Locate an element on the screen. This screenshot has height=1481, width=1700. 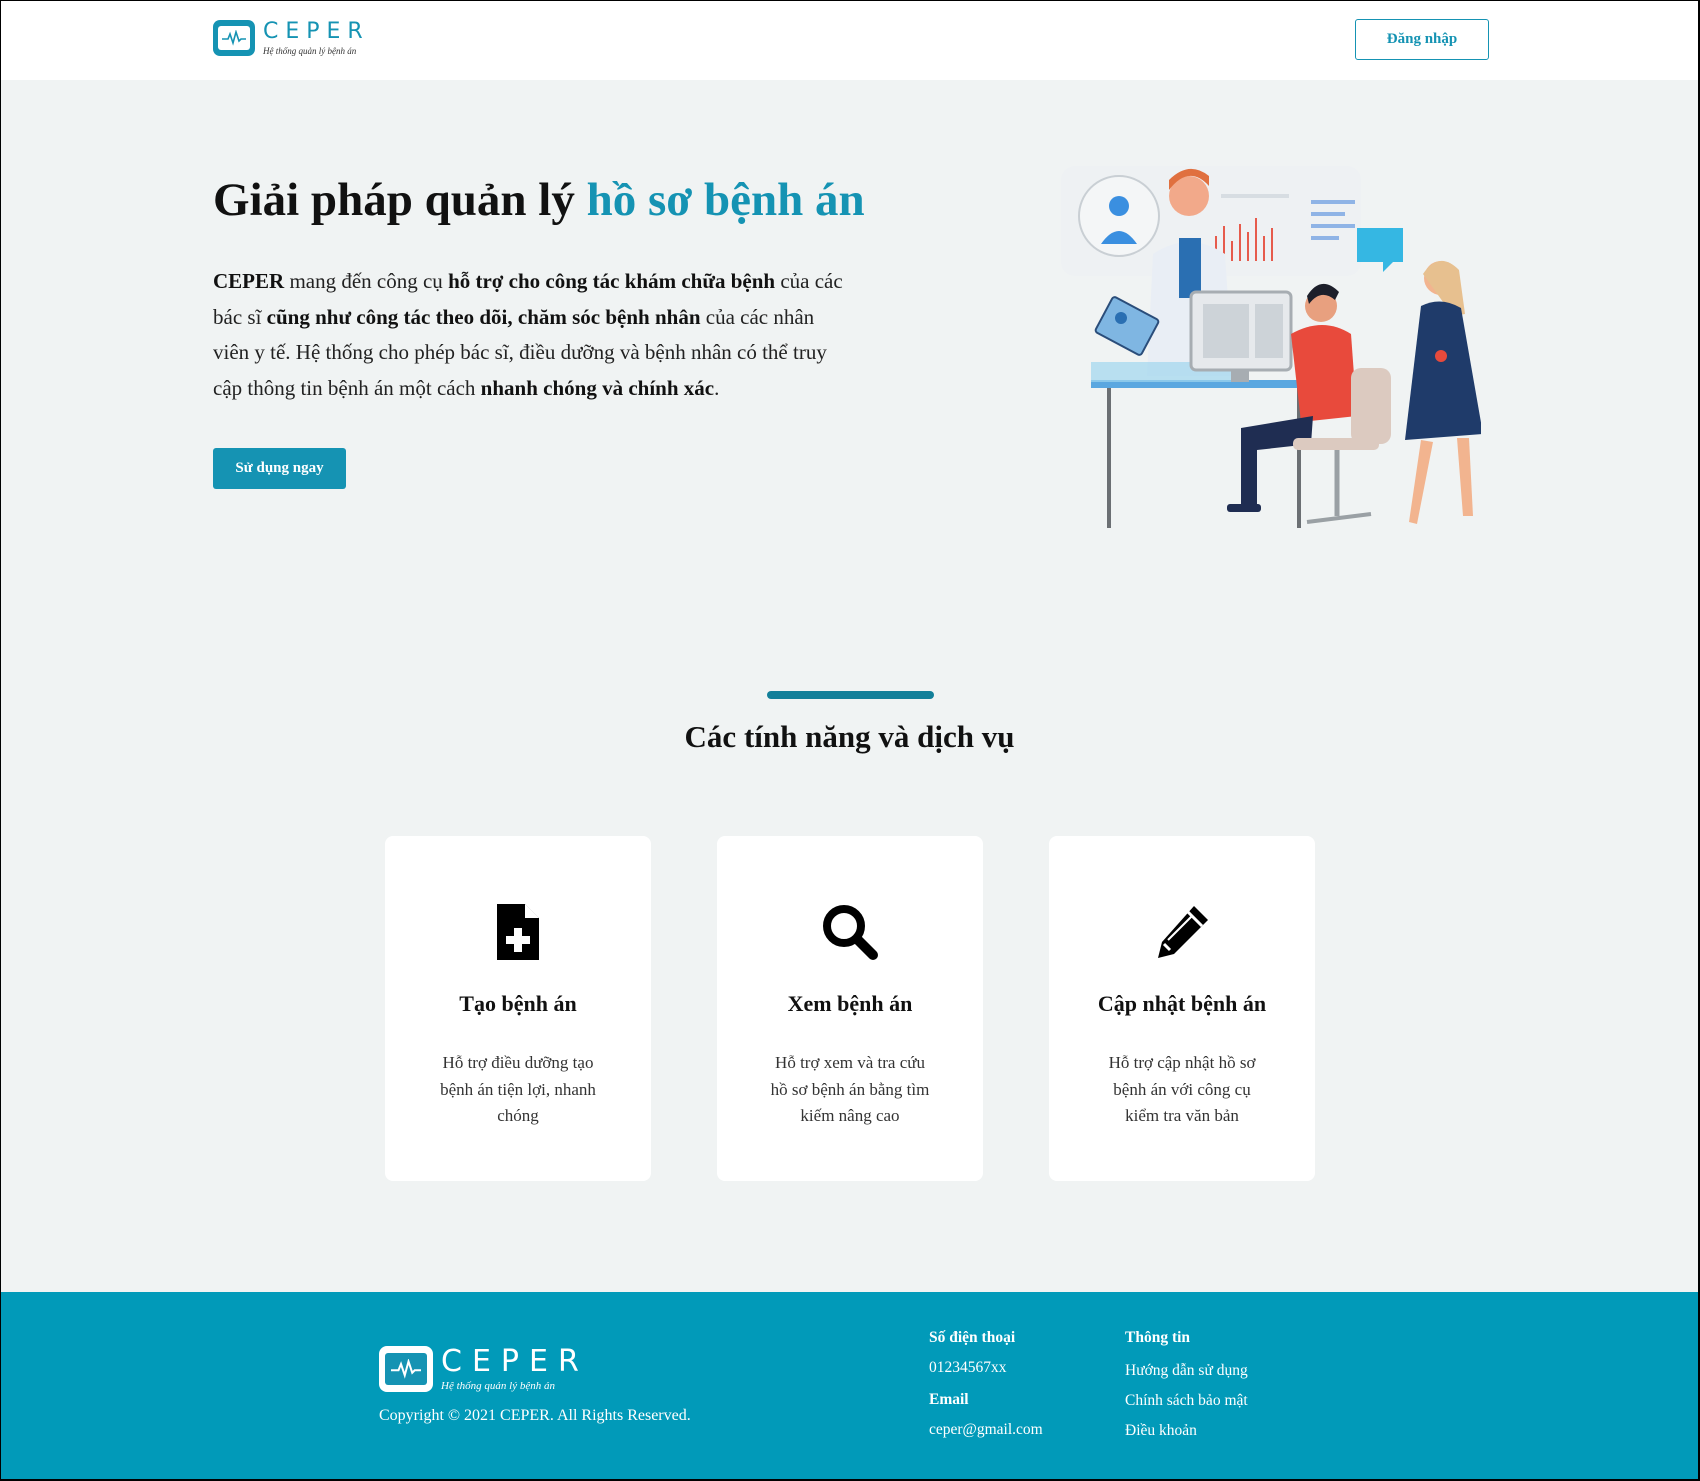
header-logo: CEPER Hệ thống quản lý bệnh án is located at coordinates (291, 38).